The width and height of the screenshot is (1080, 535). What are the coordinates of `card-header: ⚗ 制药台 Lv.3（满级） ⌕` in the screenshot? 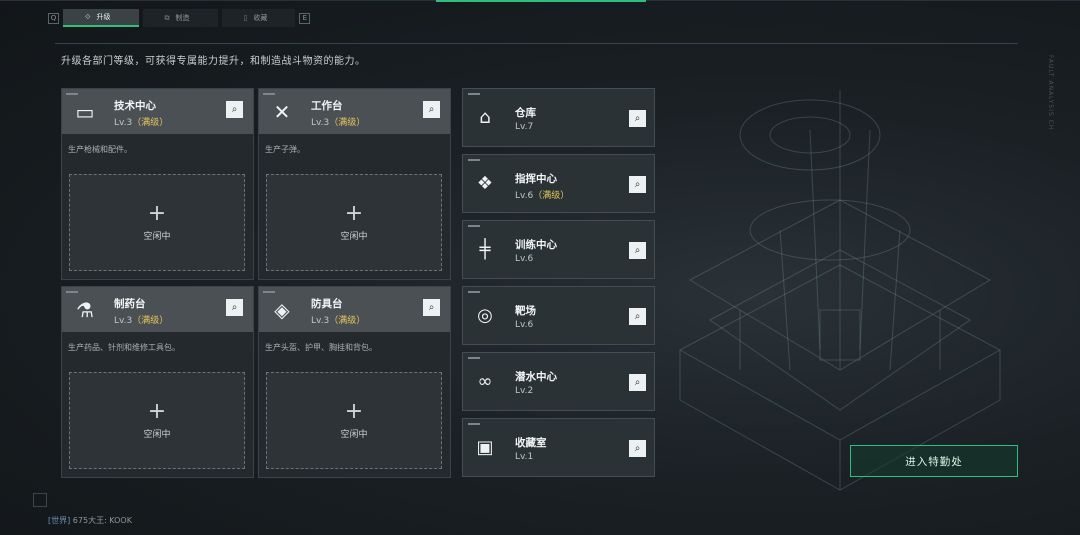 It's located at (157, 309).